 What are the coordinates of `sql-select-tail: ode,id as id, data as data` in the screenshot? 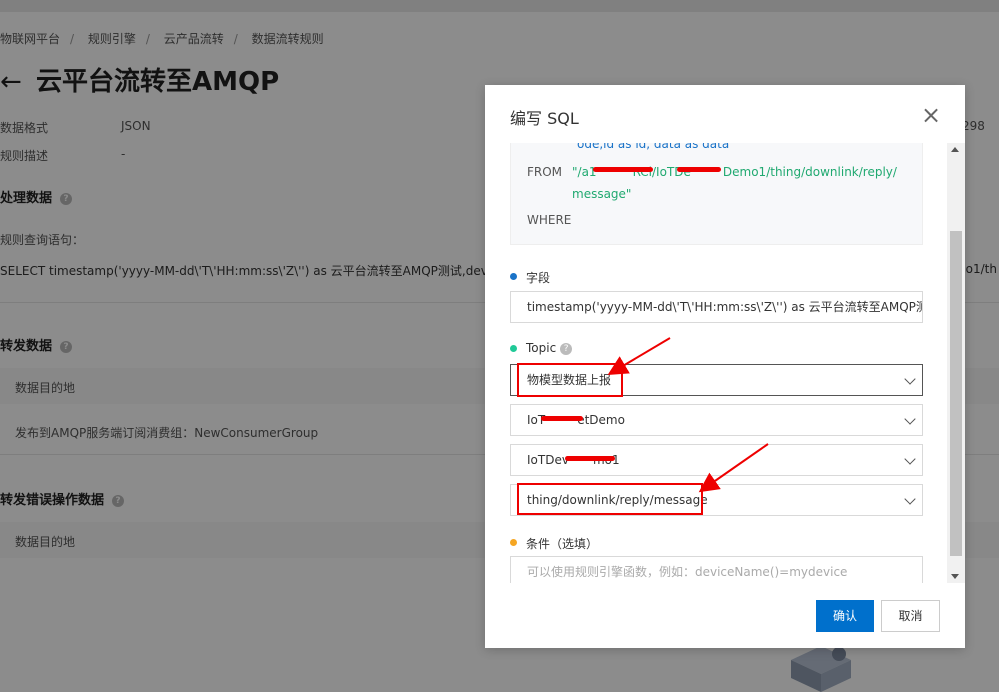 It's located at (653, 147).